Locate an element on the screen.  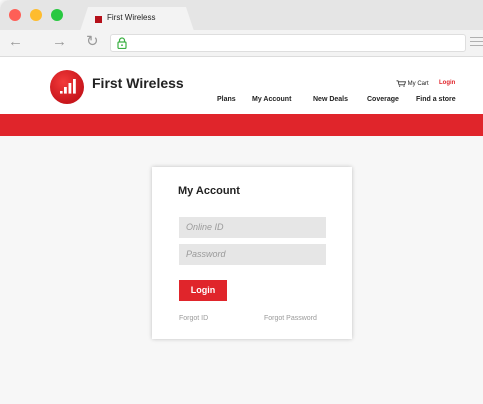
tab-title: First Wireless is located at coordinates (131, 17).